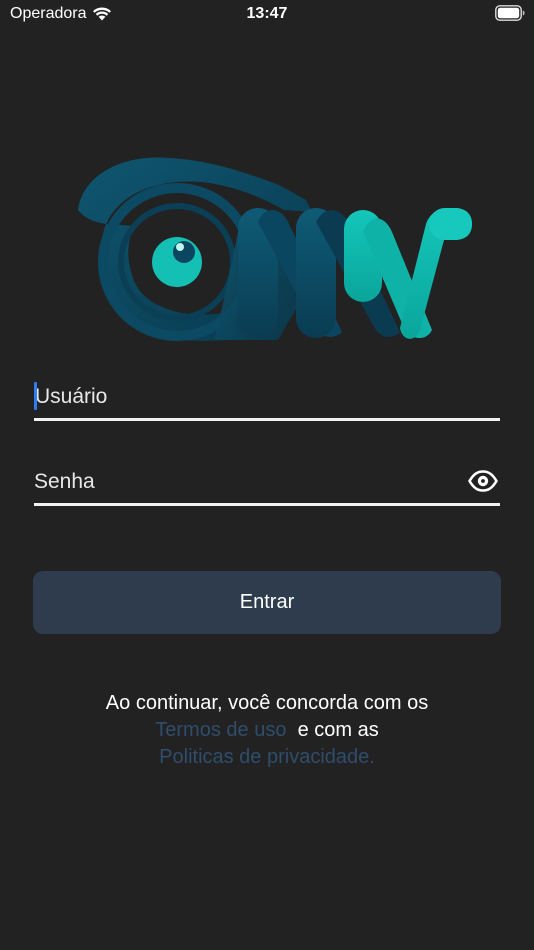 The image size is (534, 950). What do you see at coordinates (275, 249) in the screenshot?
I see `mw-logo` at bounding box center [275, 249].